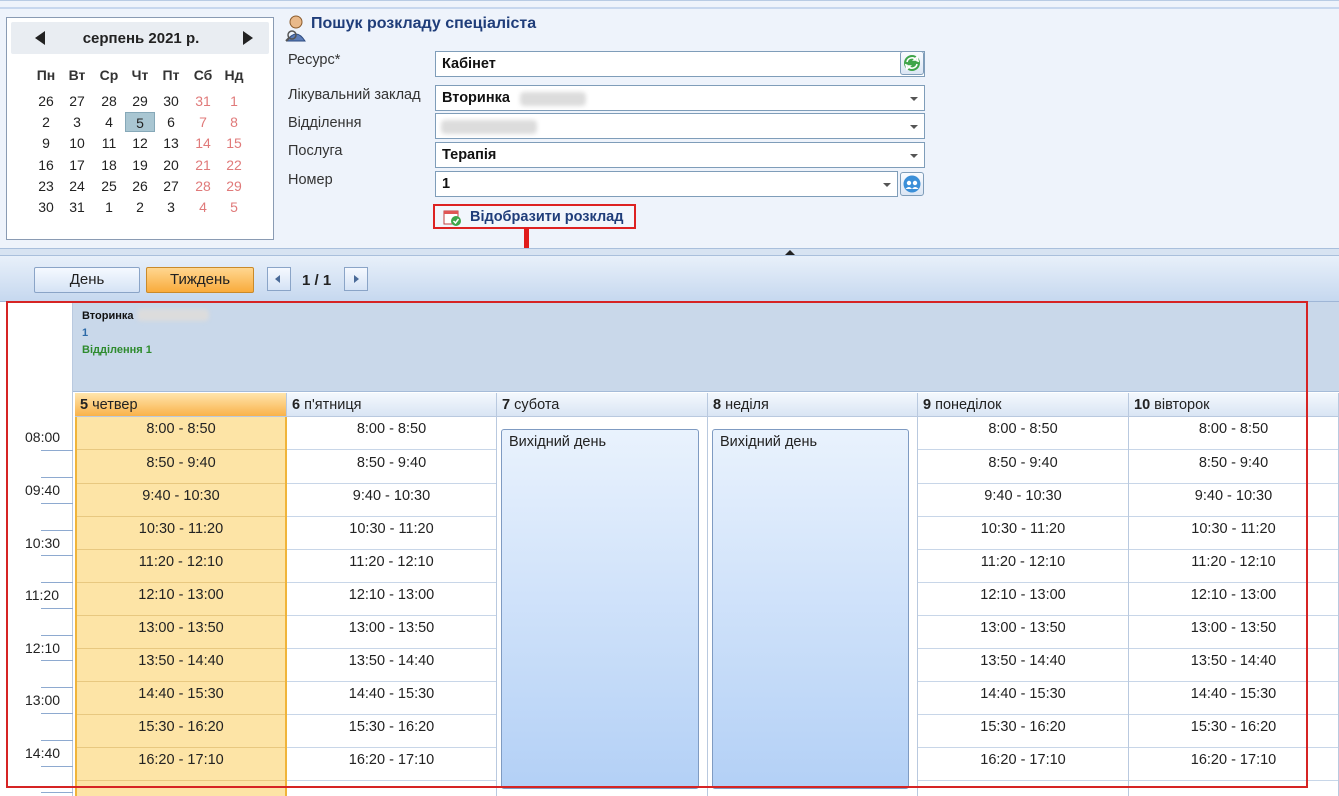 The width and height of the screenshot is (1339, 796). What do you see at coordinates (171, 165) in the screenshot?
I see `calendar-day: 20` at bounding box center [171, 165].